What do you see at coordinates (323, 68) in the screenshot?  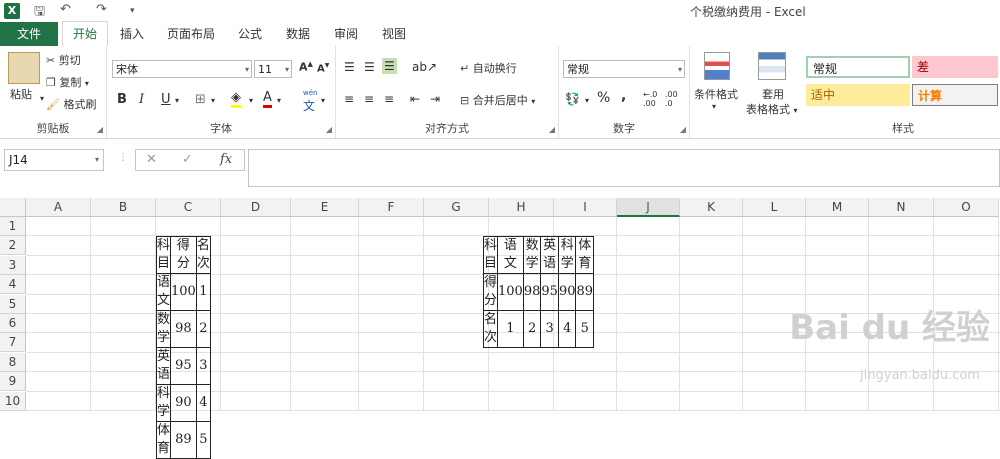 I see `shrink-font-button: A▼` at bounding box center [323, 68].